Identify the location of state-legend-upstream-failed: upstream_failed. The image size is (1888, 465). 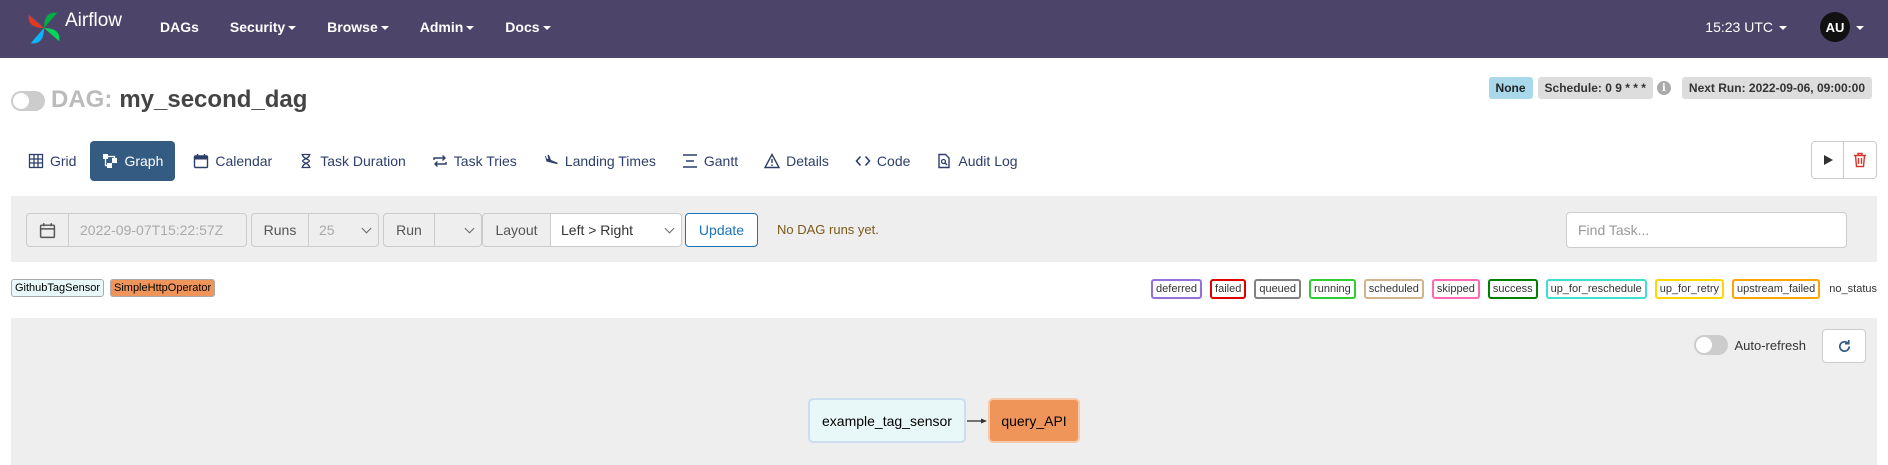
(1776, 289).